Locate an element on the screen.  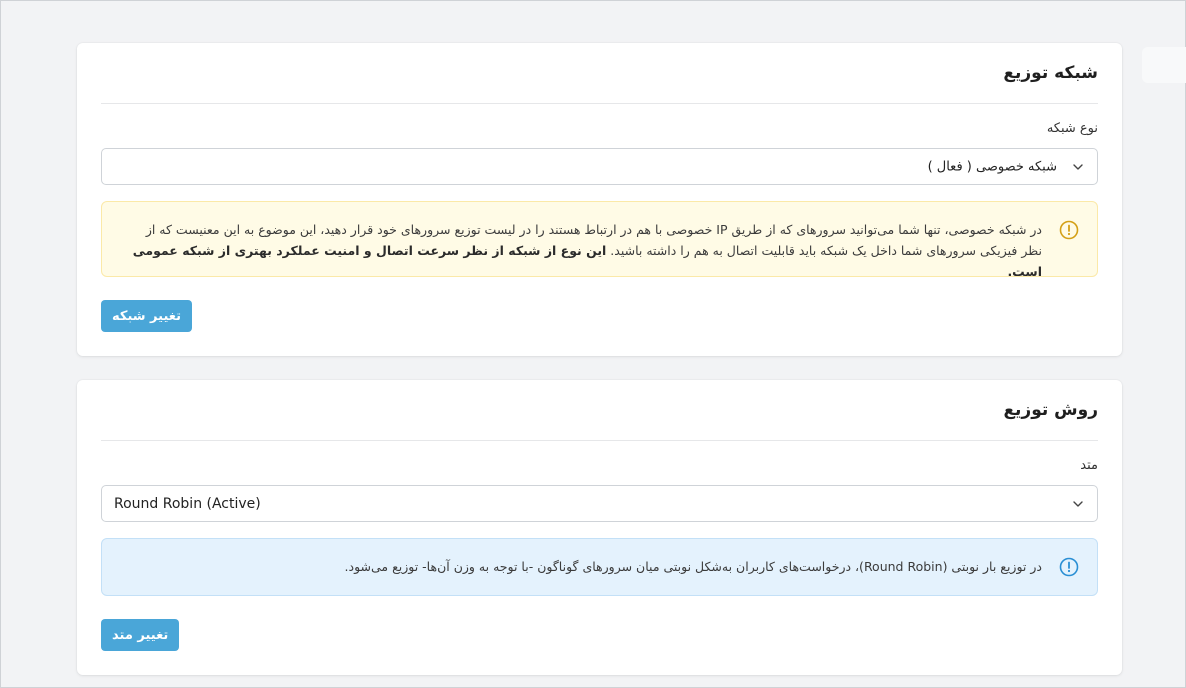
network-type-select: شبکه خصوصی ( فعال ) is located at coordinates (599, 166).